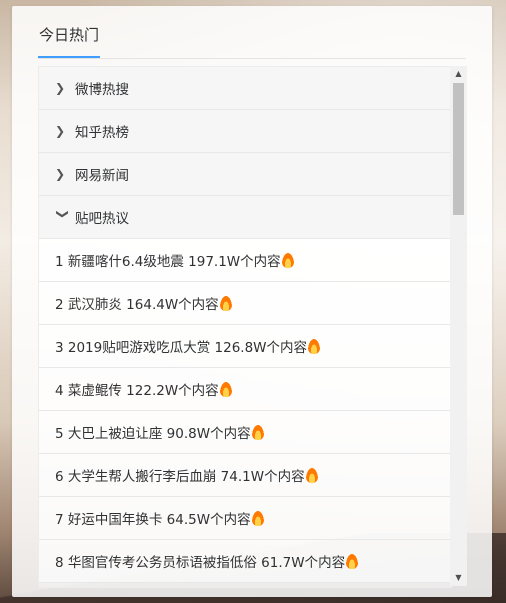  What do you see at coordinates (458, 149) in the screenshot?
I see `scrollbar-thumb` at bounding box center [458, 149].